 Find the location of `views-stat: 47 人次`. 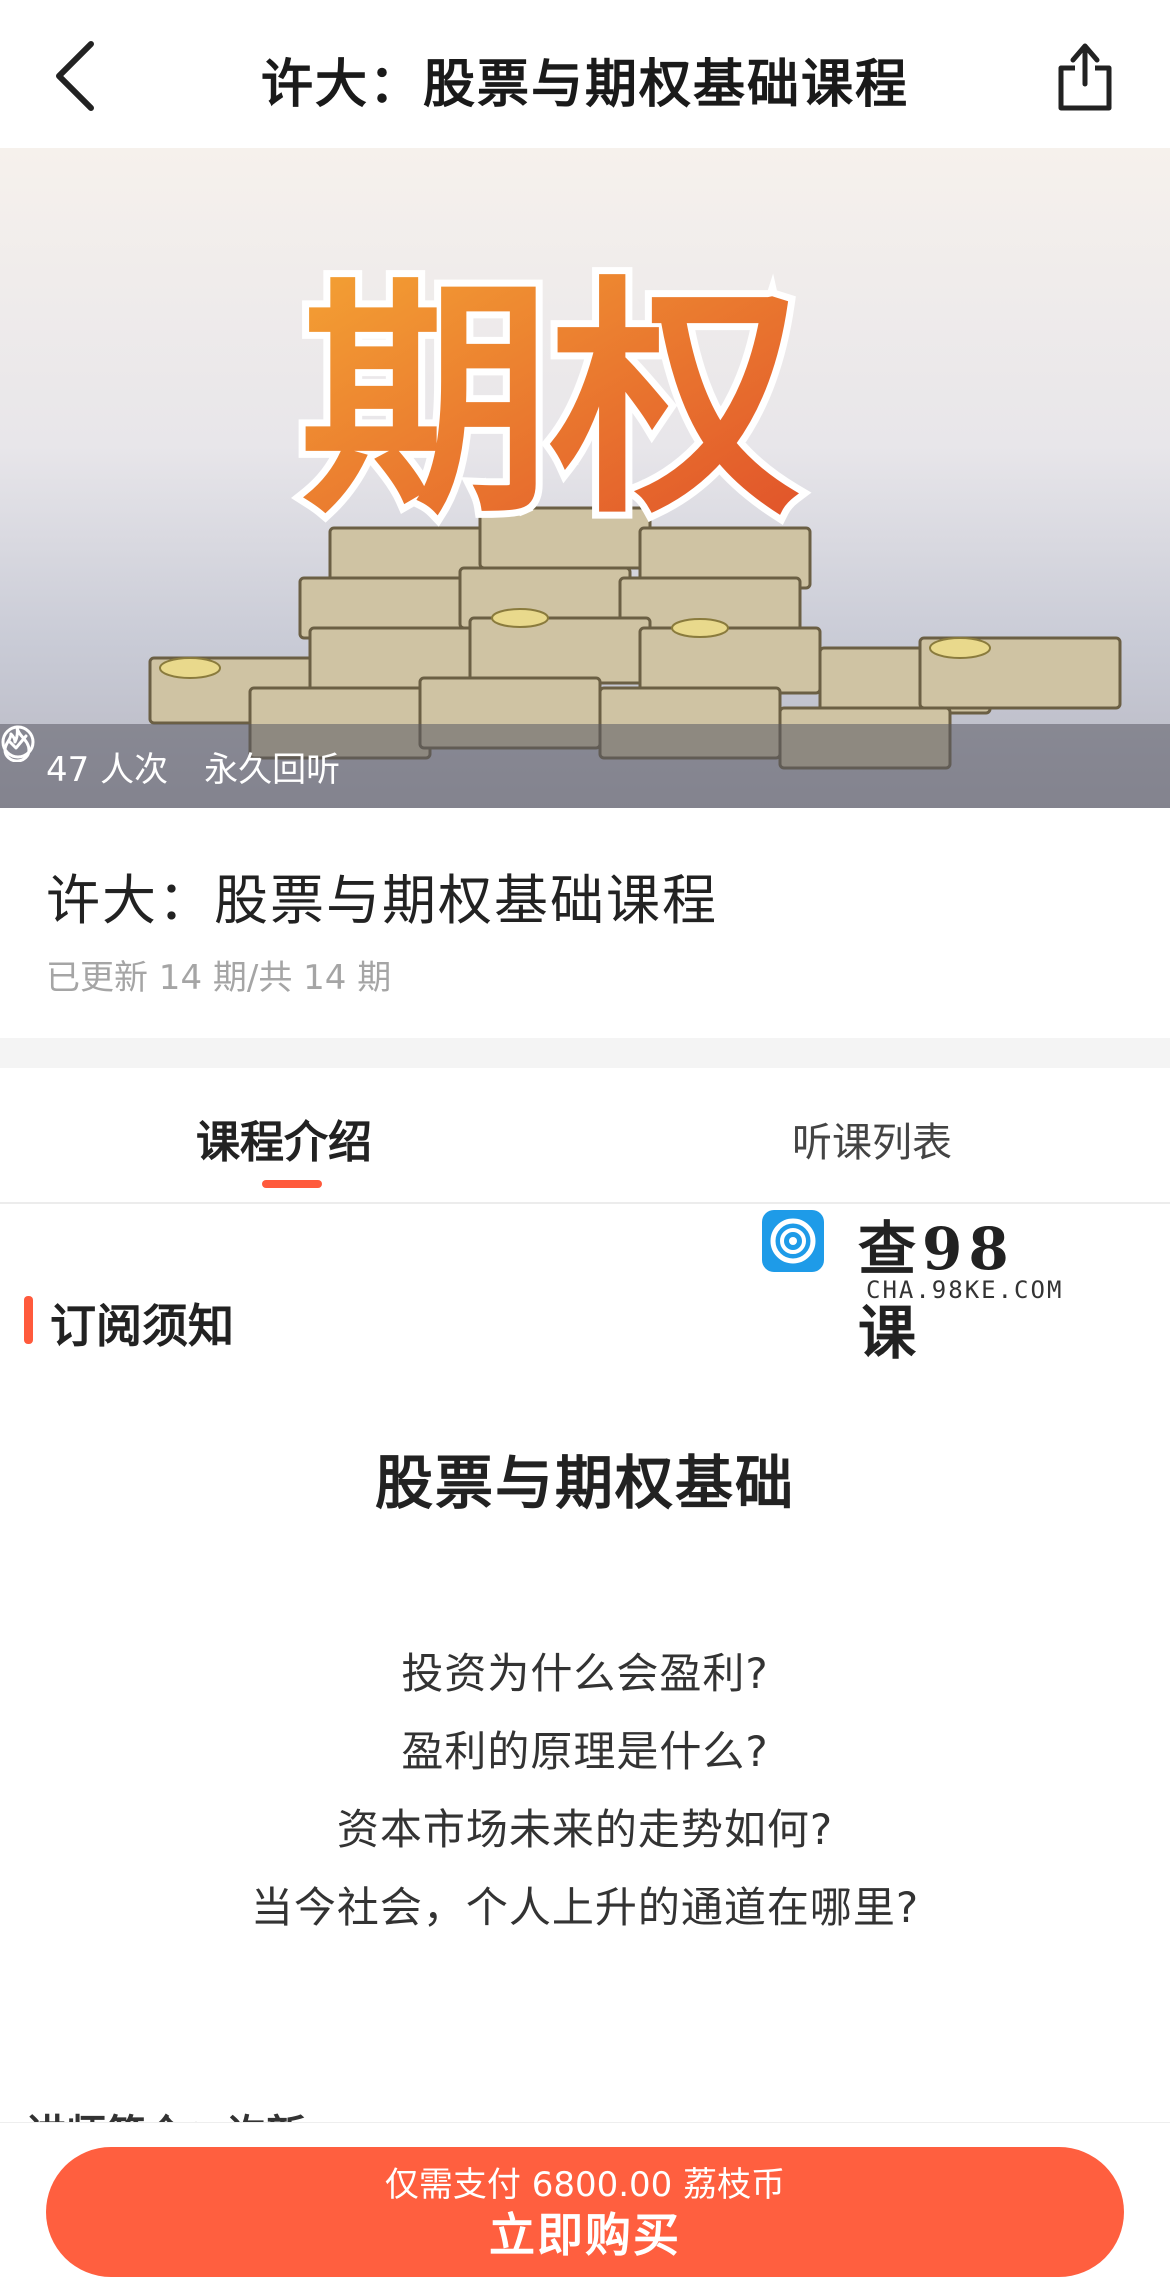

views-stat: 47 人次 is located at coordinates (86, 758).